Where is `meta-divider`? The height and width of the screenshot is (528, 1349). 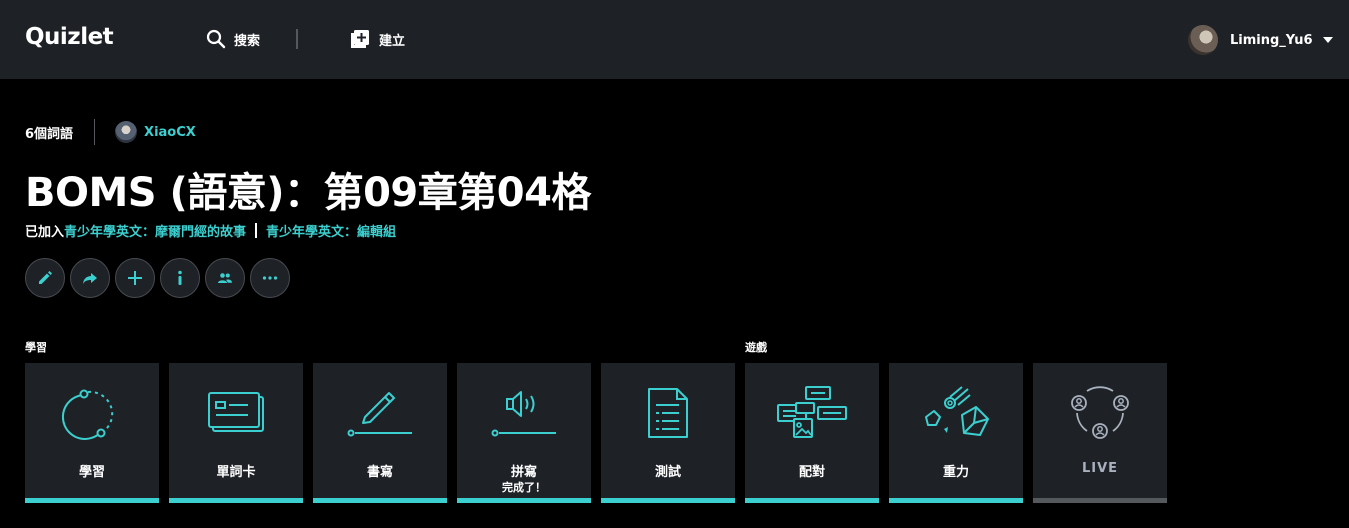 meta-divider is located at coordinates (95, 132).